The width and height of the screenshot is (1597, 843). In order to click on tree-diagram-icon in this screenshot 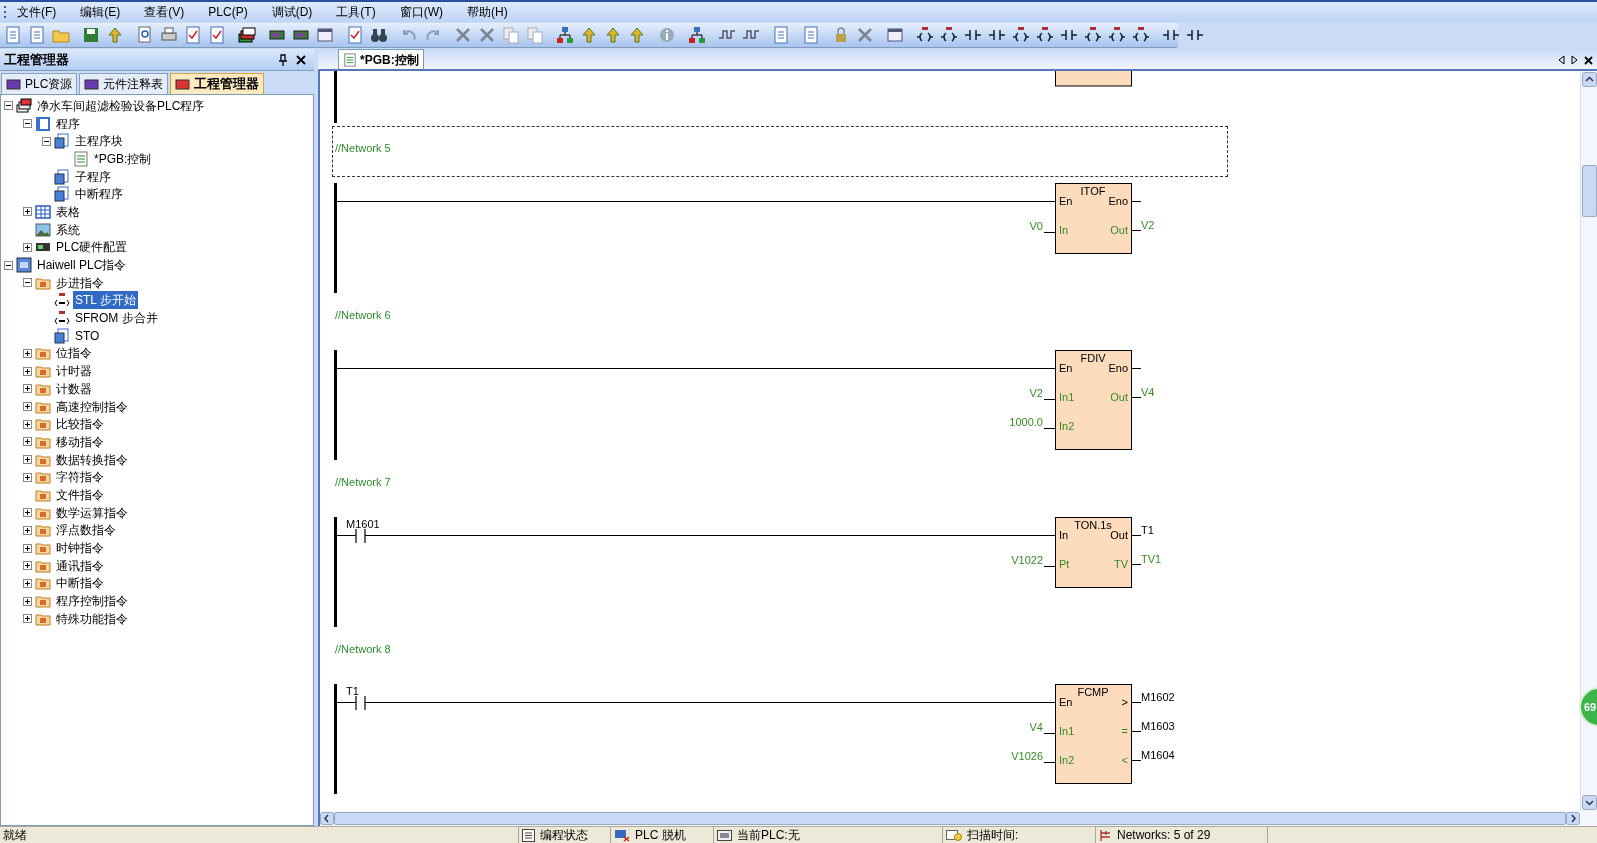, I will do `click(697, 35)`.